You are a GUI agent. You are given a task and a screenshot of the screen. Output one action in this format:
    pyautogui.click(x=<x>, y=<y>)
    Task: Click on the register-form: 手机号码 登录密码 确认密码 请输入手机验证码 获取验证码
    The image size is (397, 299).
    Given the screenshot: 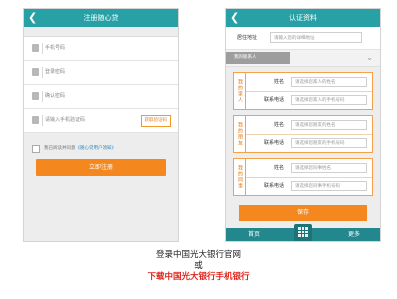 What is the action you would take?
    pyautogui.click(x=101, y=84)
    